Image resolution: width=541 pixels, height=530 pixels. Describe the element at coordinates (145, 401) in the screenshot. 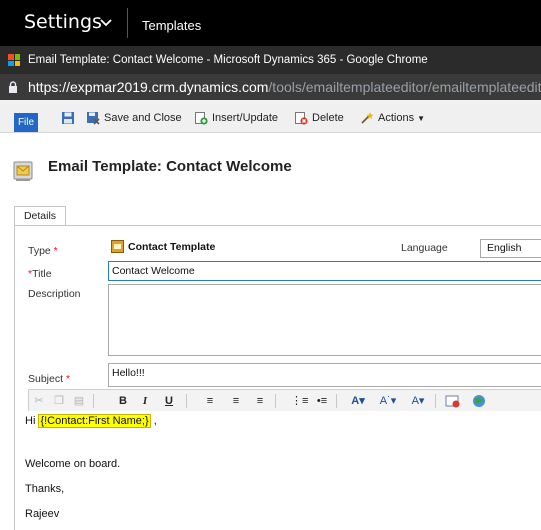

I see `italic-icon: I` at that location.